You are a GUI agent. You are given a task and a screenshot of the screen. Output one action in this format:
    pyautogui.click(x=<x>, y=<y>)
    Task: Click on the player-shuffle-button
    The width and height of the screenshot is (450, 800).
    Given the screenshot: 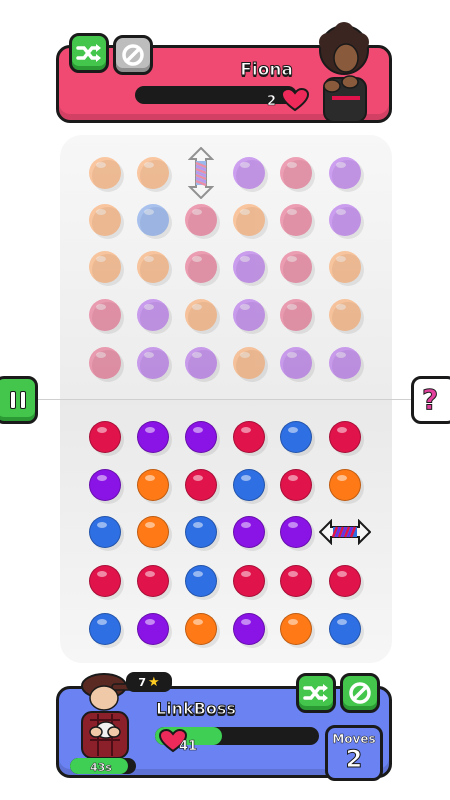 What is the action you would take?
    pyautogui.click(x=316, y=693)
    